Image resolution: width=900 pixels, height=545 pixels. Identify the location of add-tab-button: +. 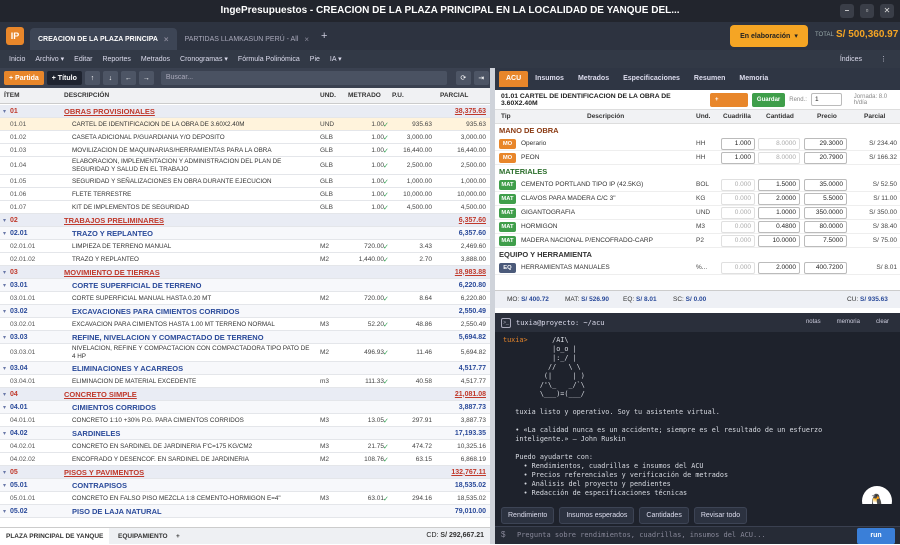
(324, 36).